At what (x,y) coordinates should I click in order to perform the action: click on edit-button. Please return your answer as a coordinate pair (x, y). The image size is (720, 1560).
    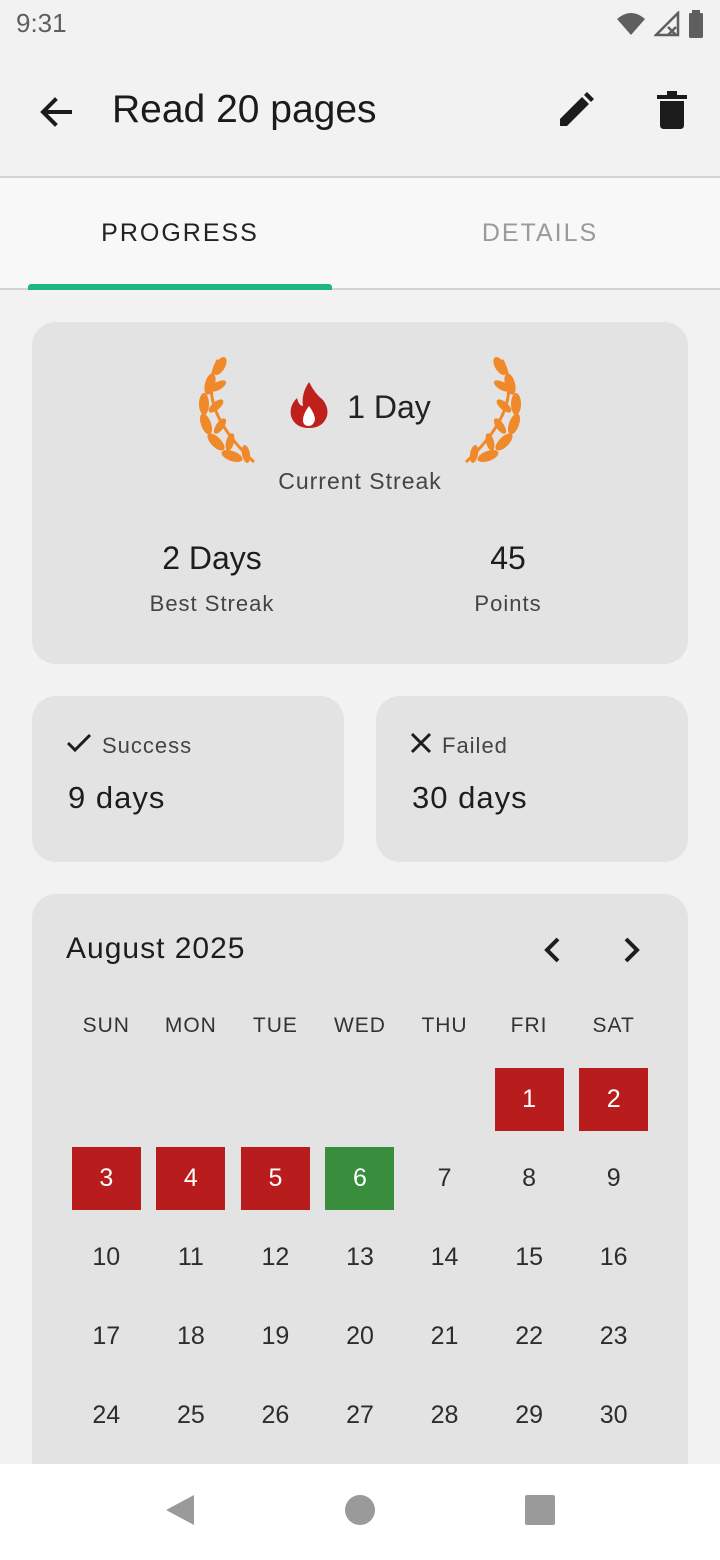
    Looking at the image, I should click on (576, 112).